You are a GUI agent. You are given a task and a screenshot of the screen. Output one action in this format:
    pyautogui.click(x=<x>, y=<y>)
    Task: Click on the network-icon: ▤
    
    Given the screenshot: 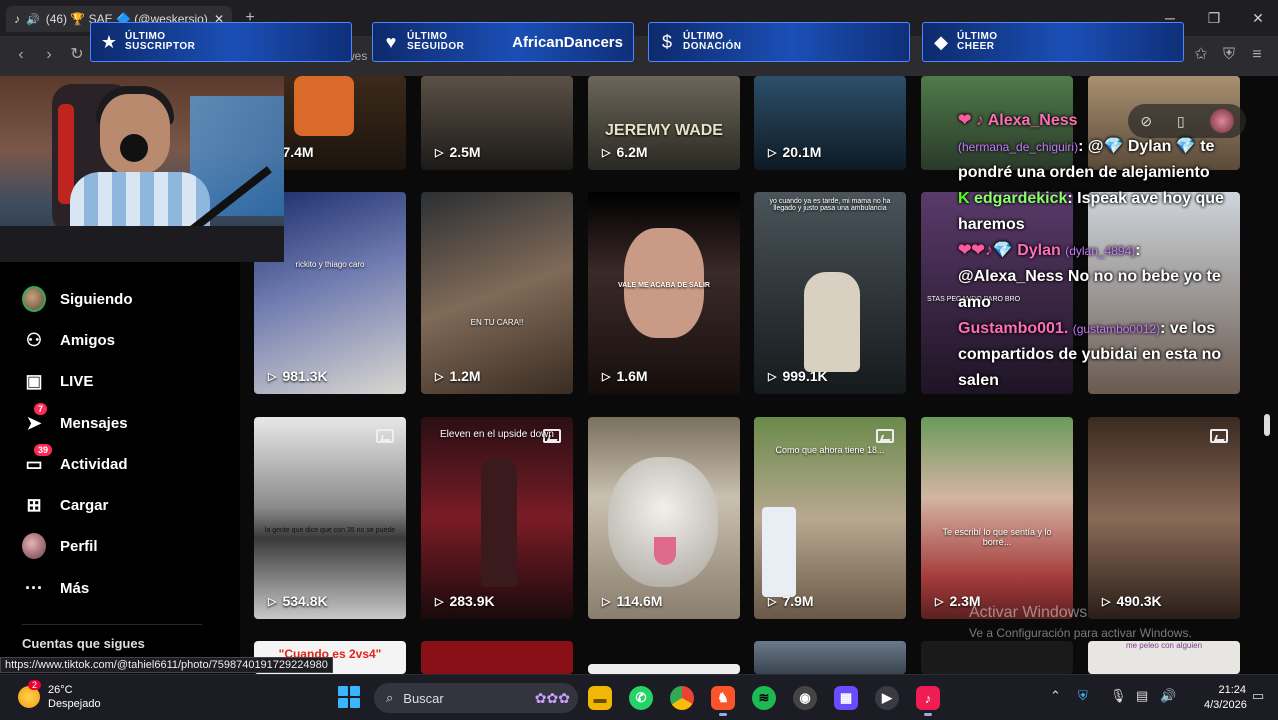 What is the action you would take?
    pyautogui.click(x=1142, y=696)
    